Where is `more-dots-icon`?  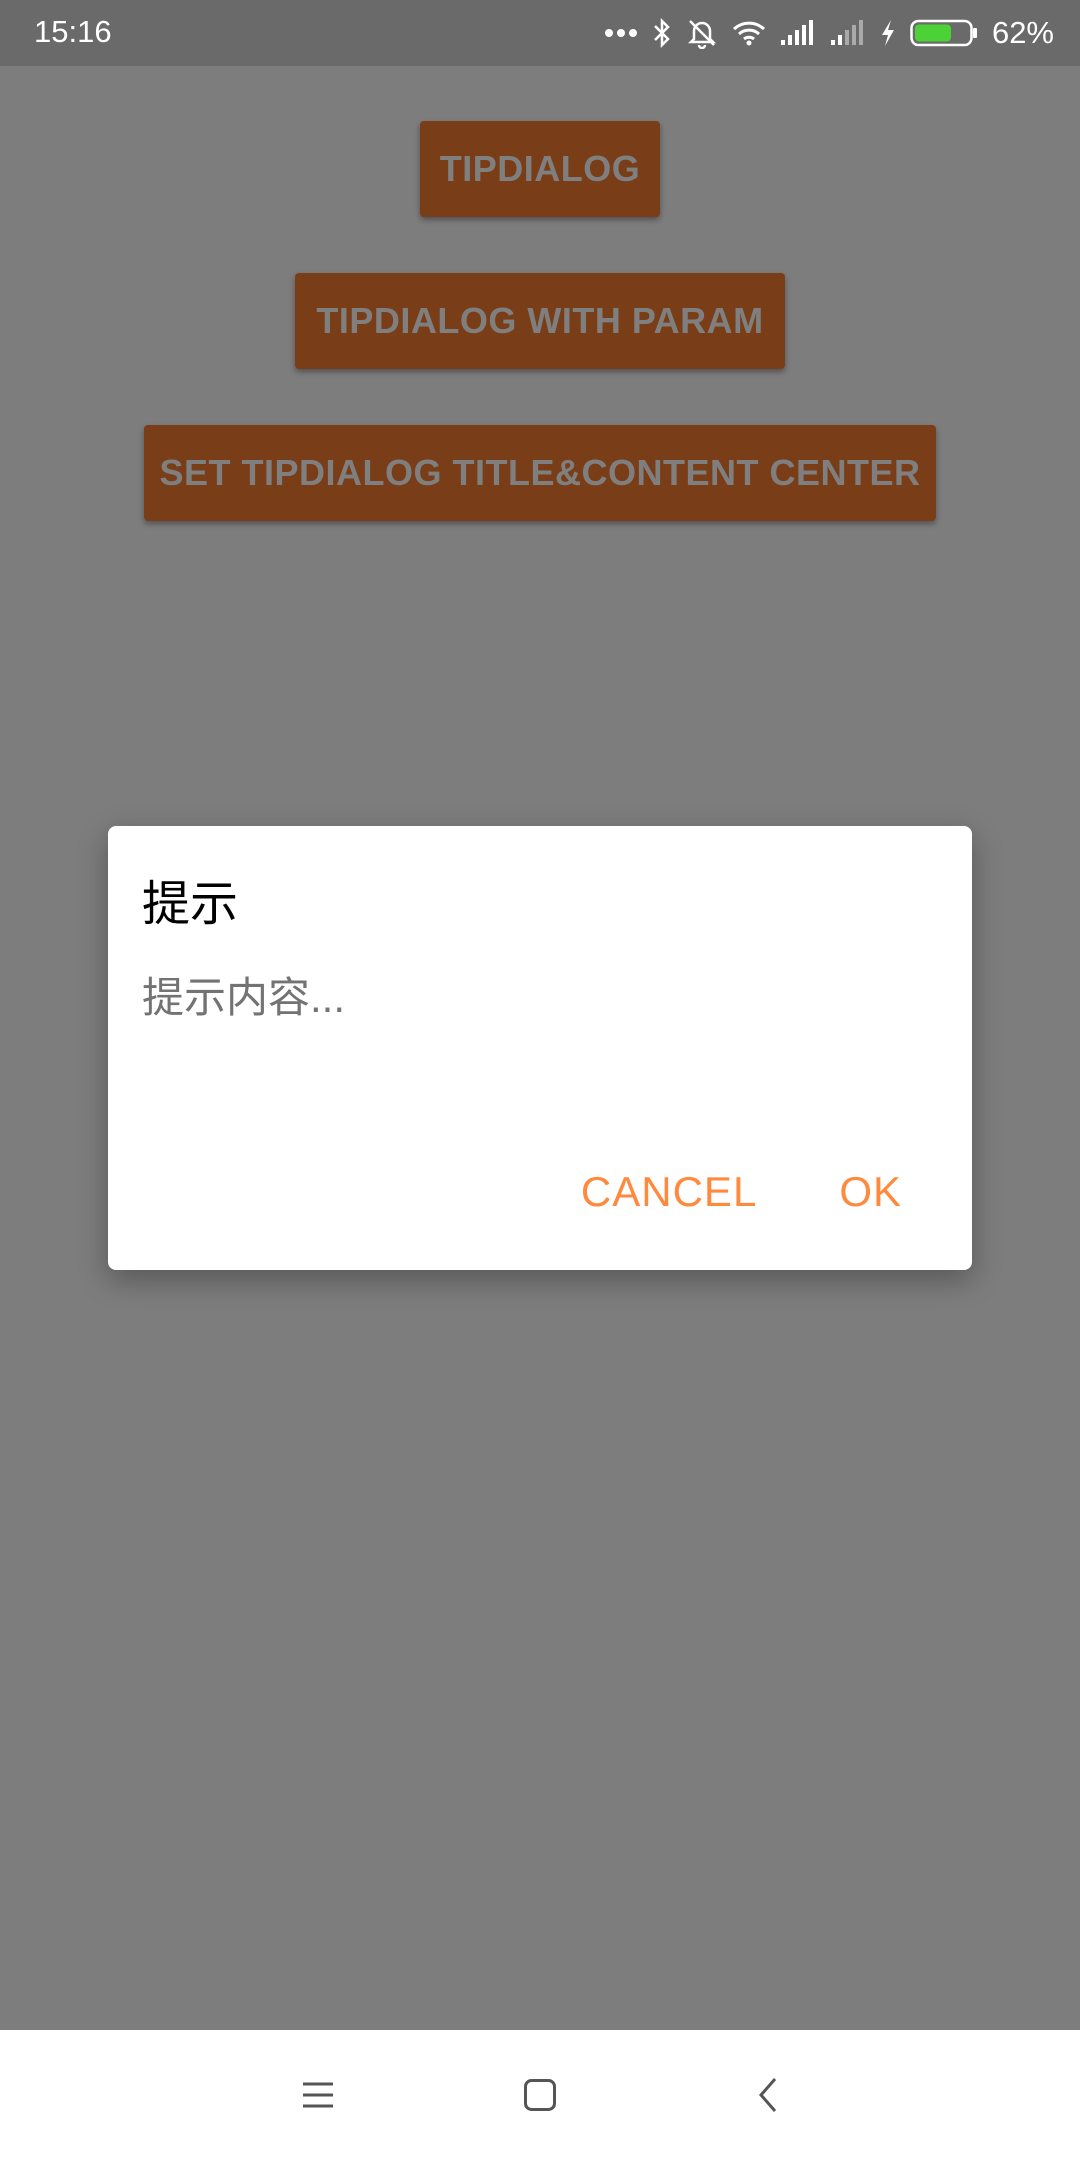 more-dots-icon is located at coordinates (621, 33).